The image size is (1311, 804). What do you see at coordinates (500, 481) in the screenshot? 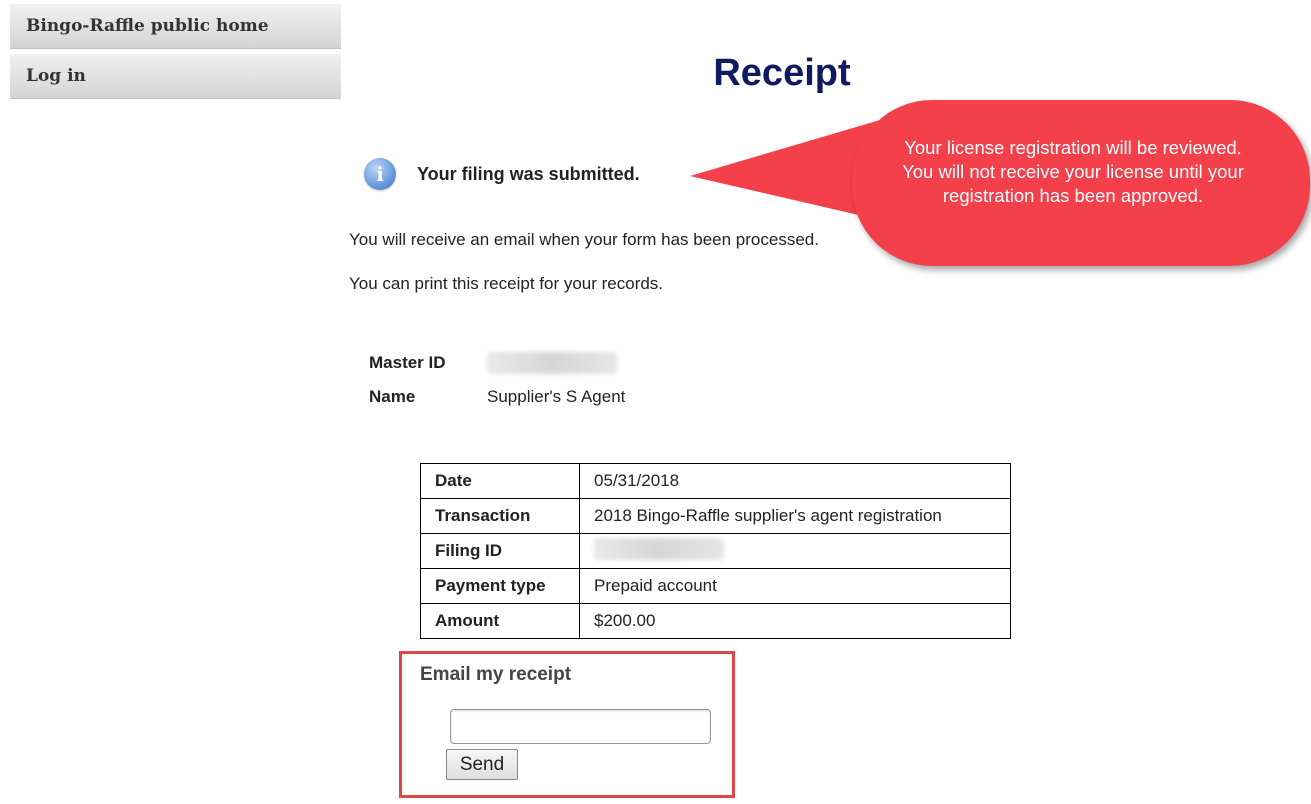
I see `table-cell-label: Date` at bounding box center [500, 481].